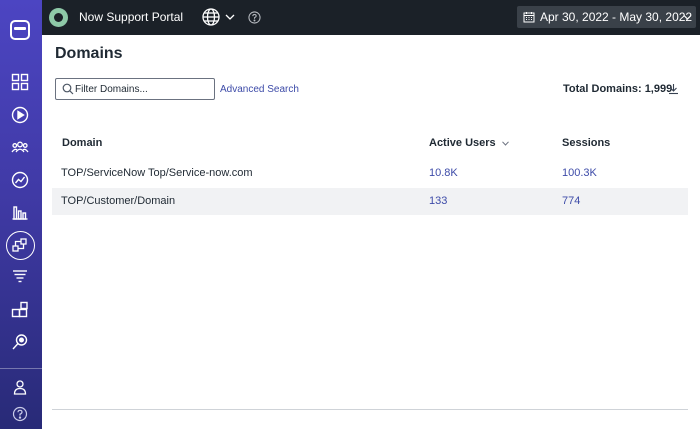 The width and height of the screenshot is (700, 429). What do you see at coordinates (20, 387) in the screenshot?
I see `user-icon` at bounding box center [20, 387].